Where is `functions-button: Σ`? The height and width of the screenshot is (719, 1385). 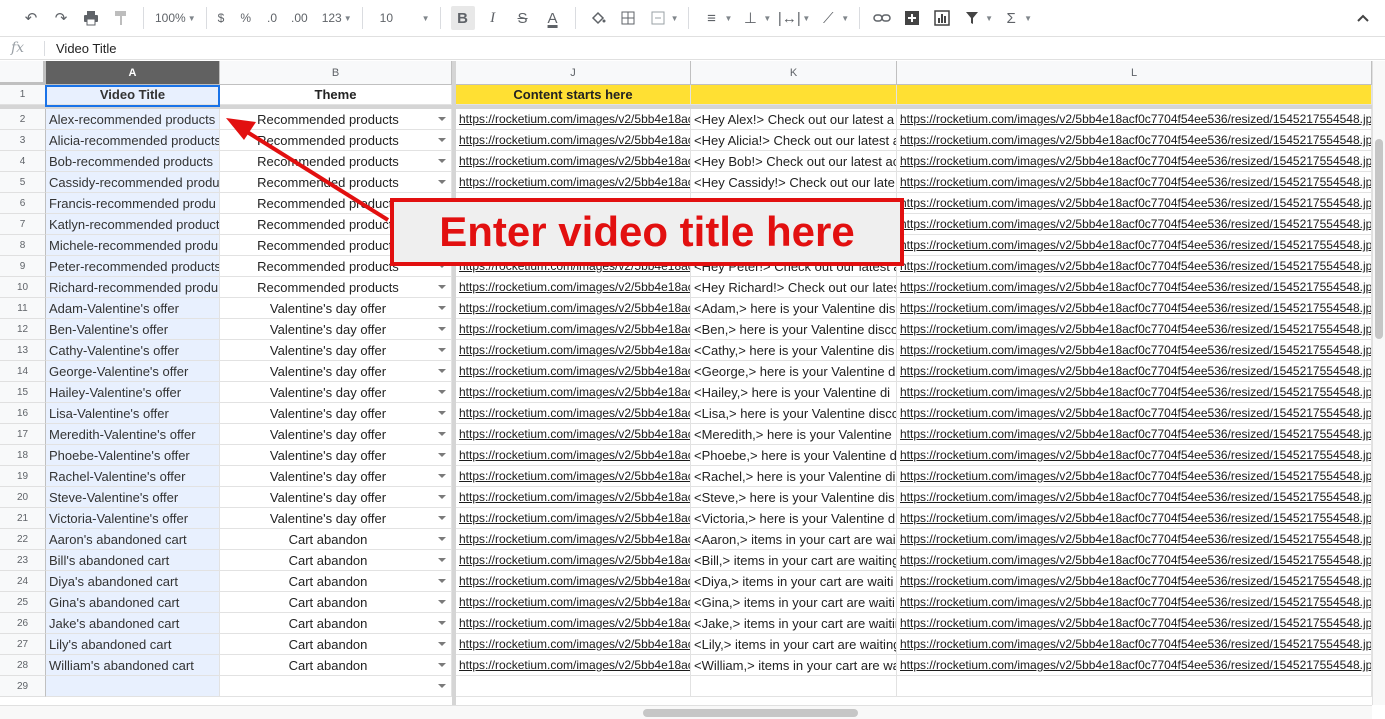
functions-button: Σ is located at coordinates (1011, 18).